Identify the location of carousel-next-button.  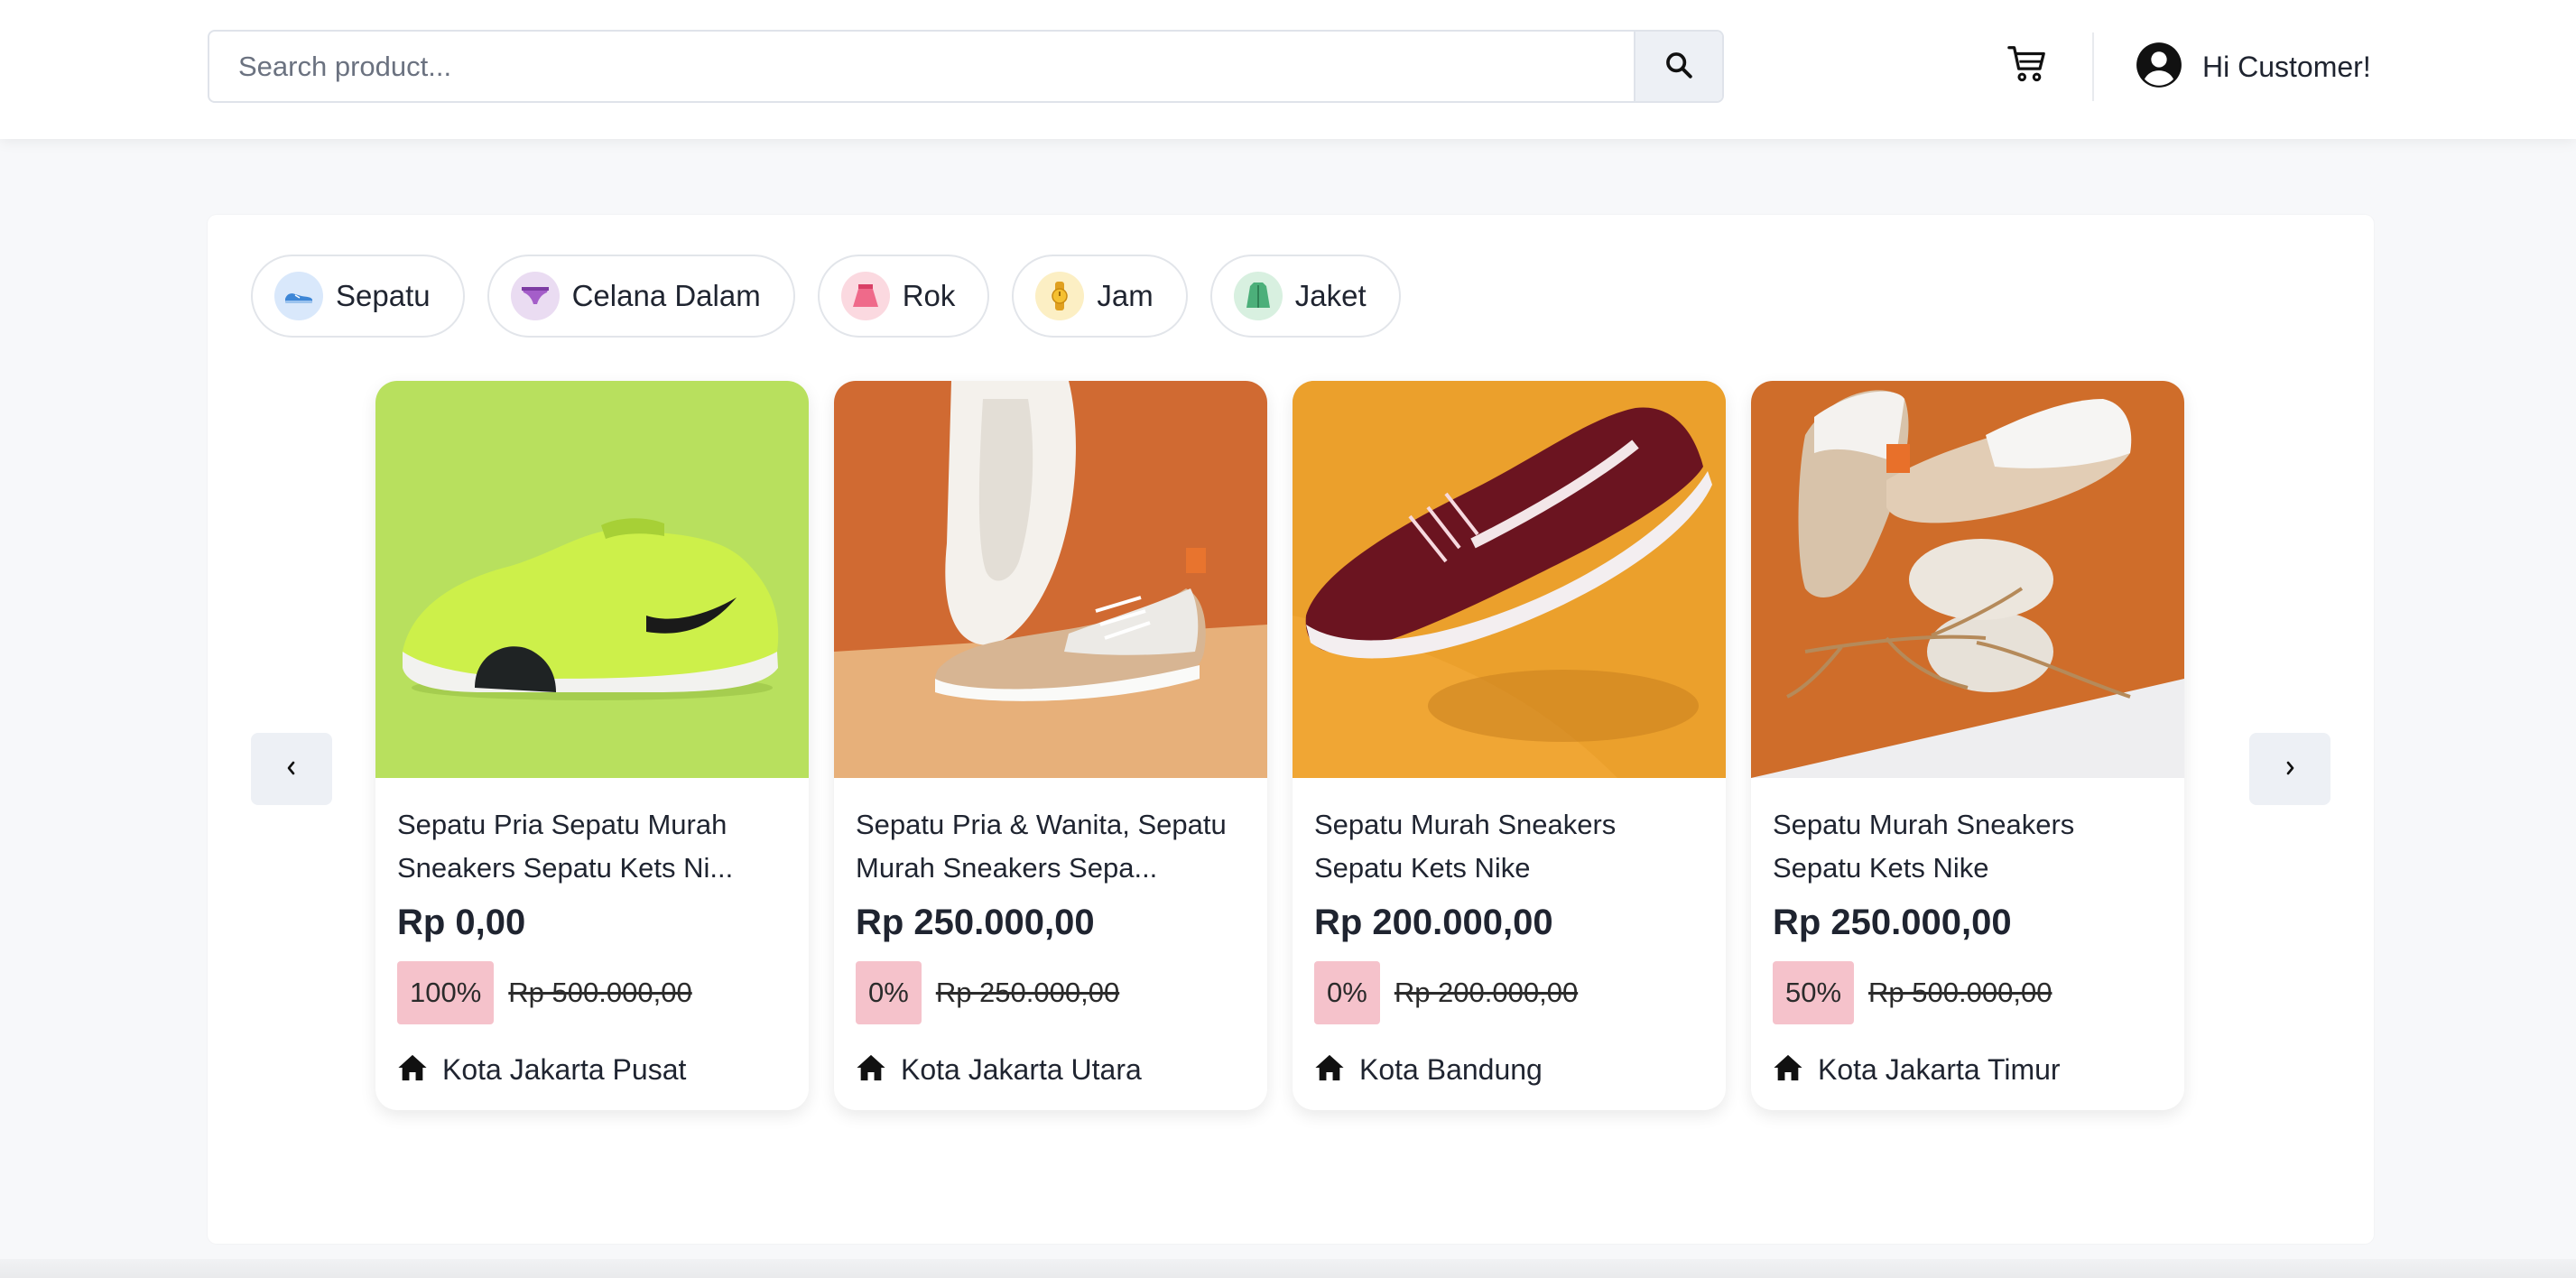
(2289, 769).